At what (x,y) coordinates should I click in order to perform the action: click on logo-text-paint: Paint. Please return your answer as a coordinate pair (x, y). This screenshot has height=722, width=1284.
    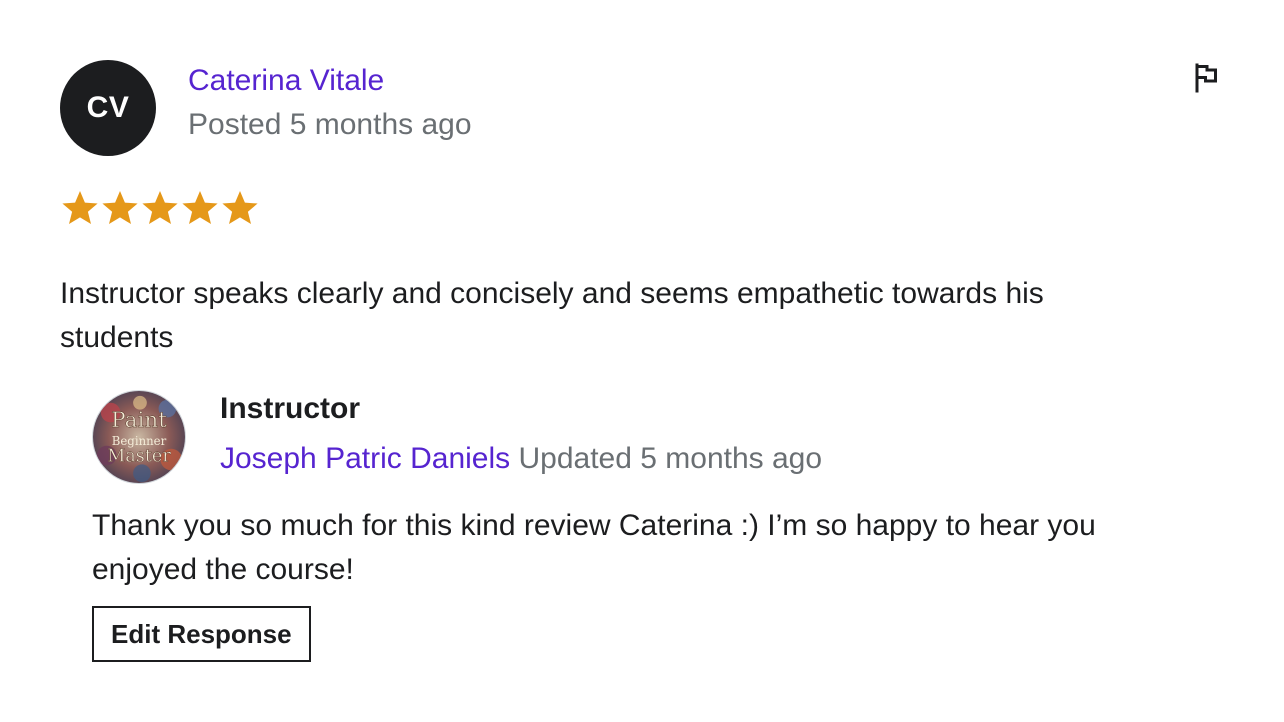
    Looking at the image, I should click on (139, 420).